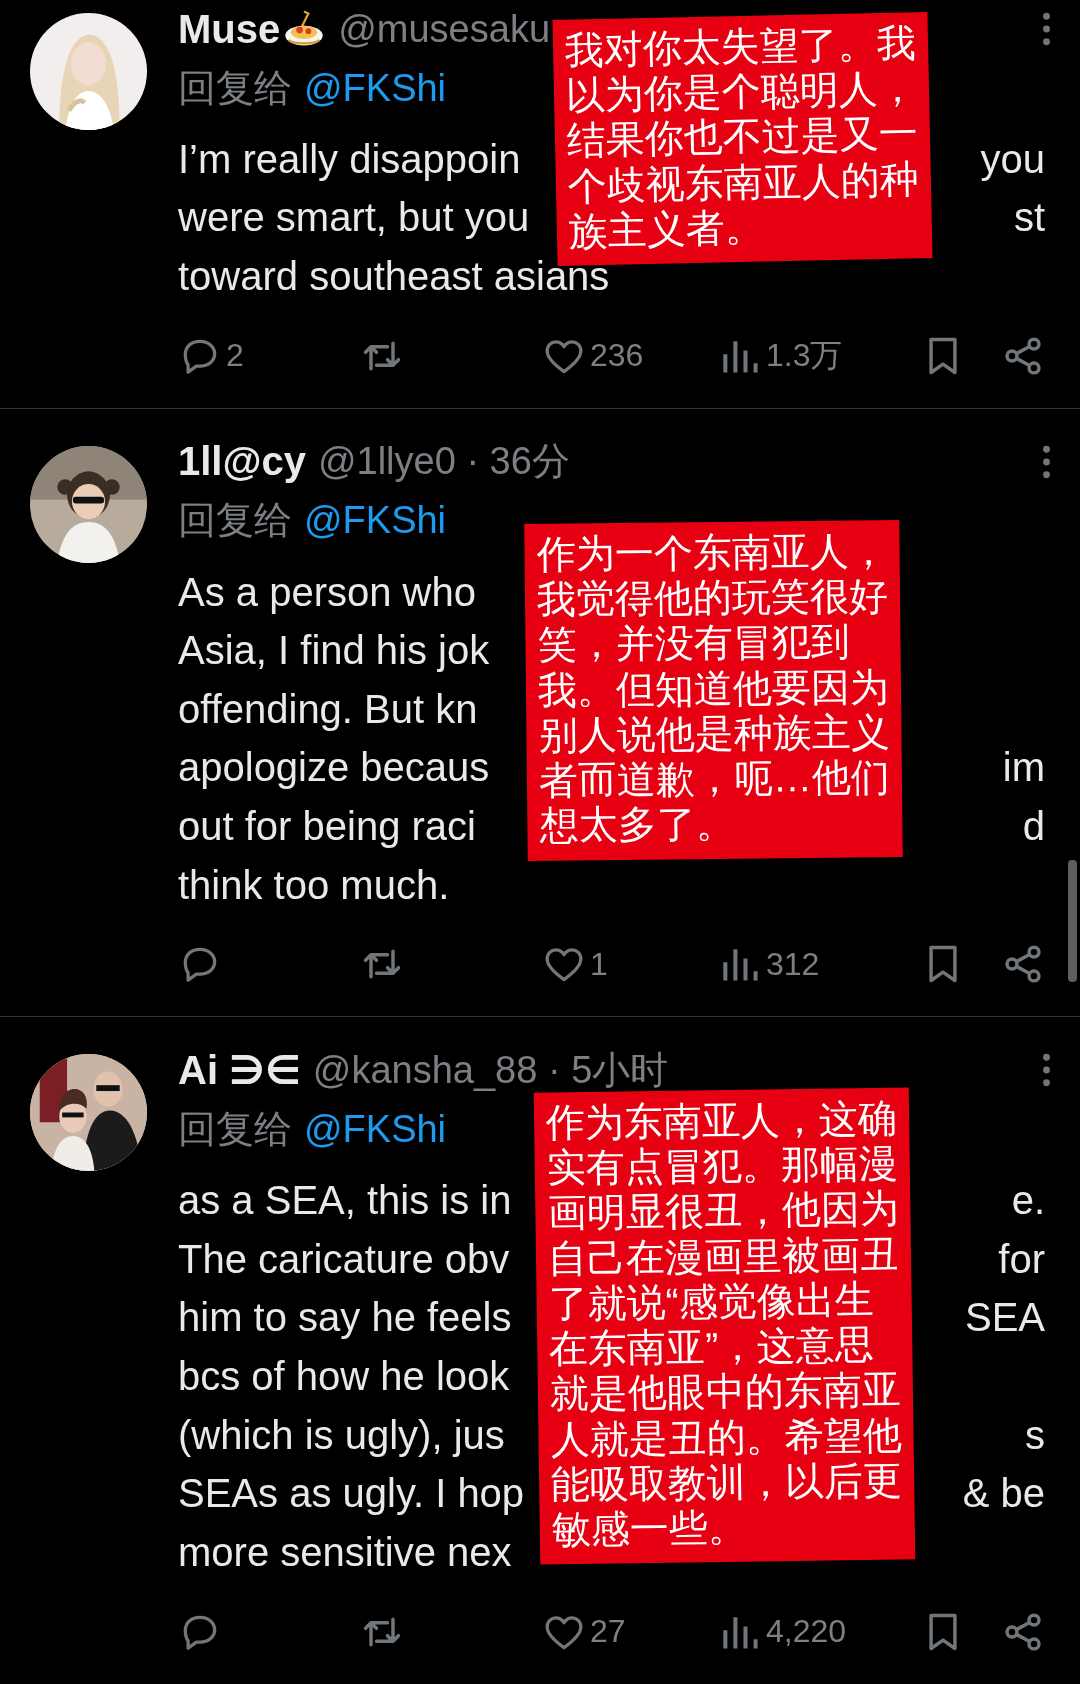  Describe the element at coordinates (444, 29) in the screenshot. I see `user-handle: @musesaku` at that location.